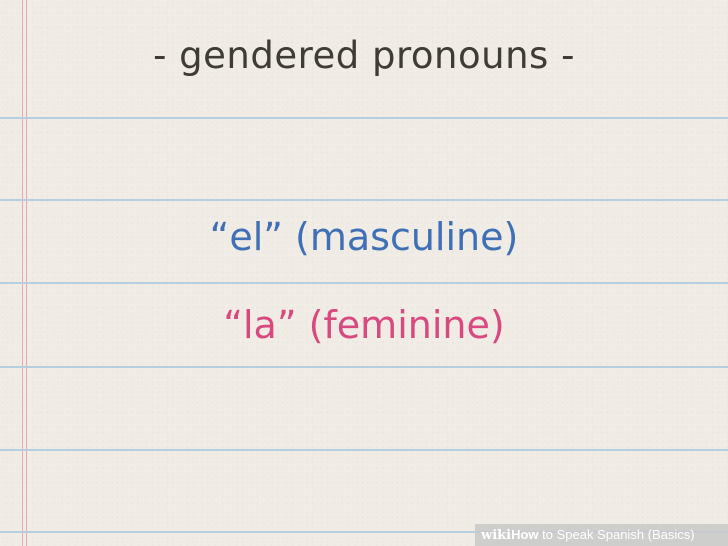 The width and height of the screenshot is (728, 546). Describe the element at coordinates (616, 534) in the screenshot. I see `watermark-article-title: to Speak Spanish (Basics)` at that location.